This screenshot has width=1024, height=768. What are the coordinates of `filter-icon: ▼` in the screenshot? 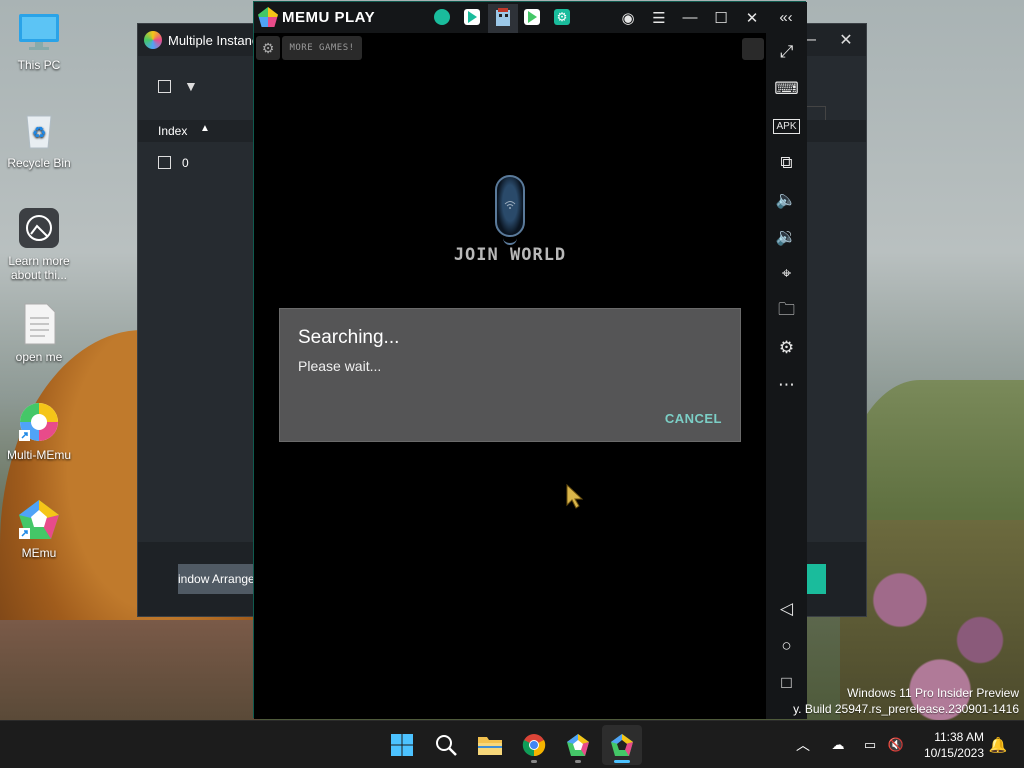 It's located at (191, 86).